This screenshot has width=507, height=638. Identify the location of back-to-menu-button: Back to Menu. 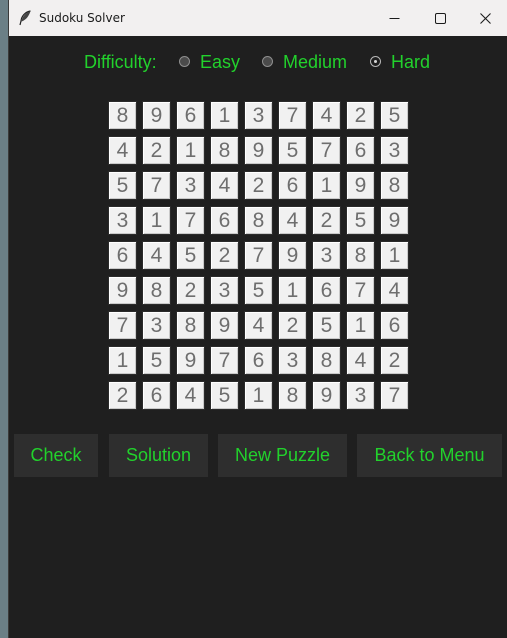
(429, 455).